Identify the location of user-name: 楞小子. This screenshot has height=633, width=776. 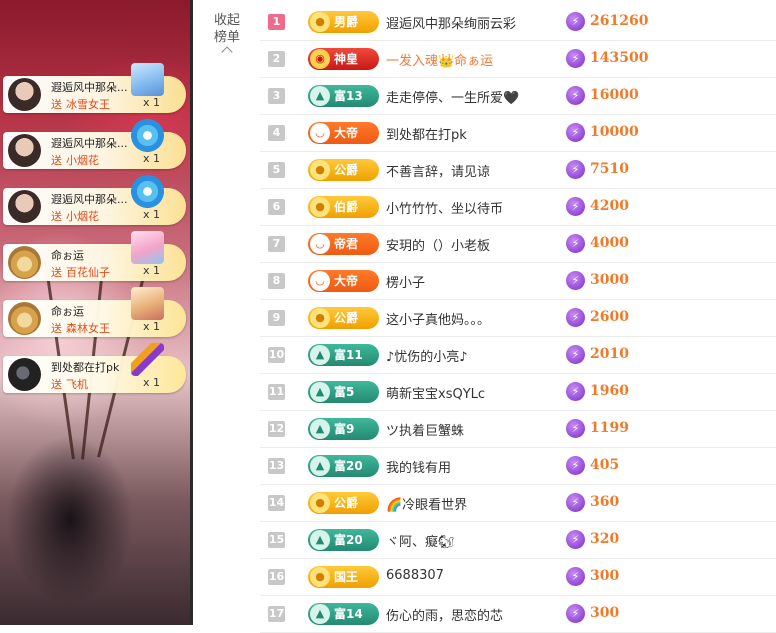
(405, 281).